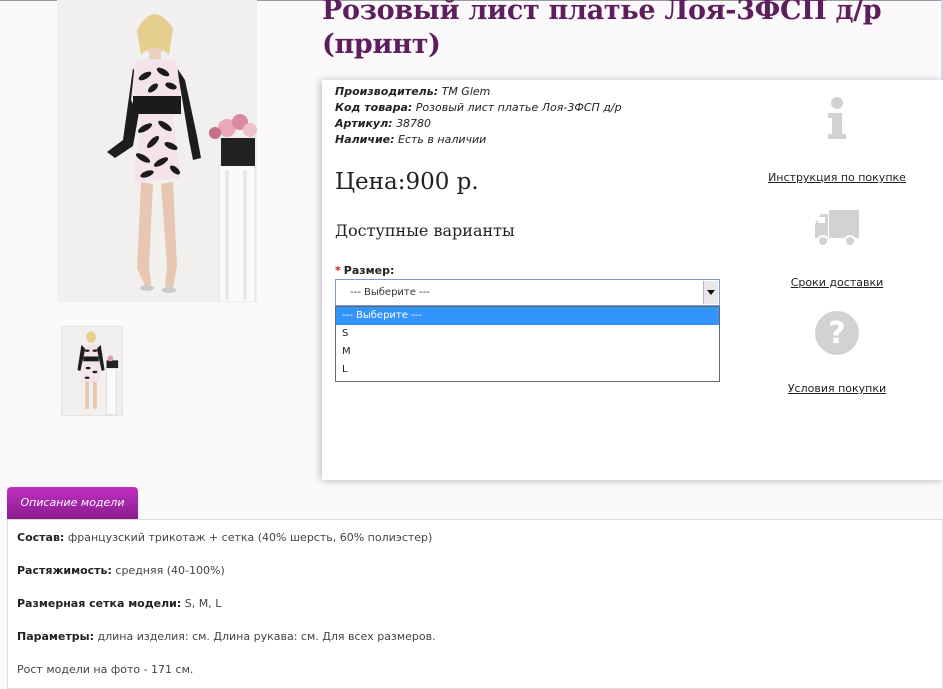  I want to click on instruction-link: Инструкция по покупке, so click(837, 177).